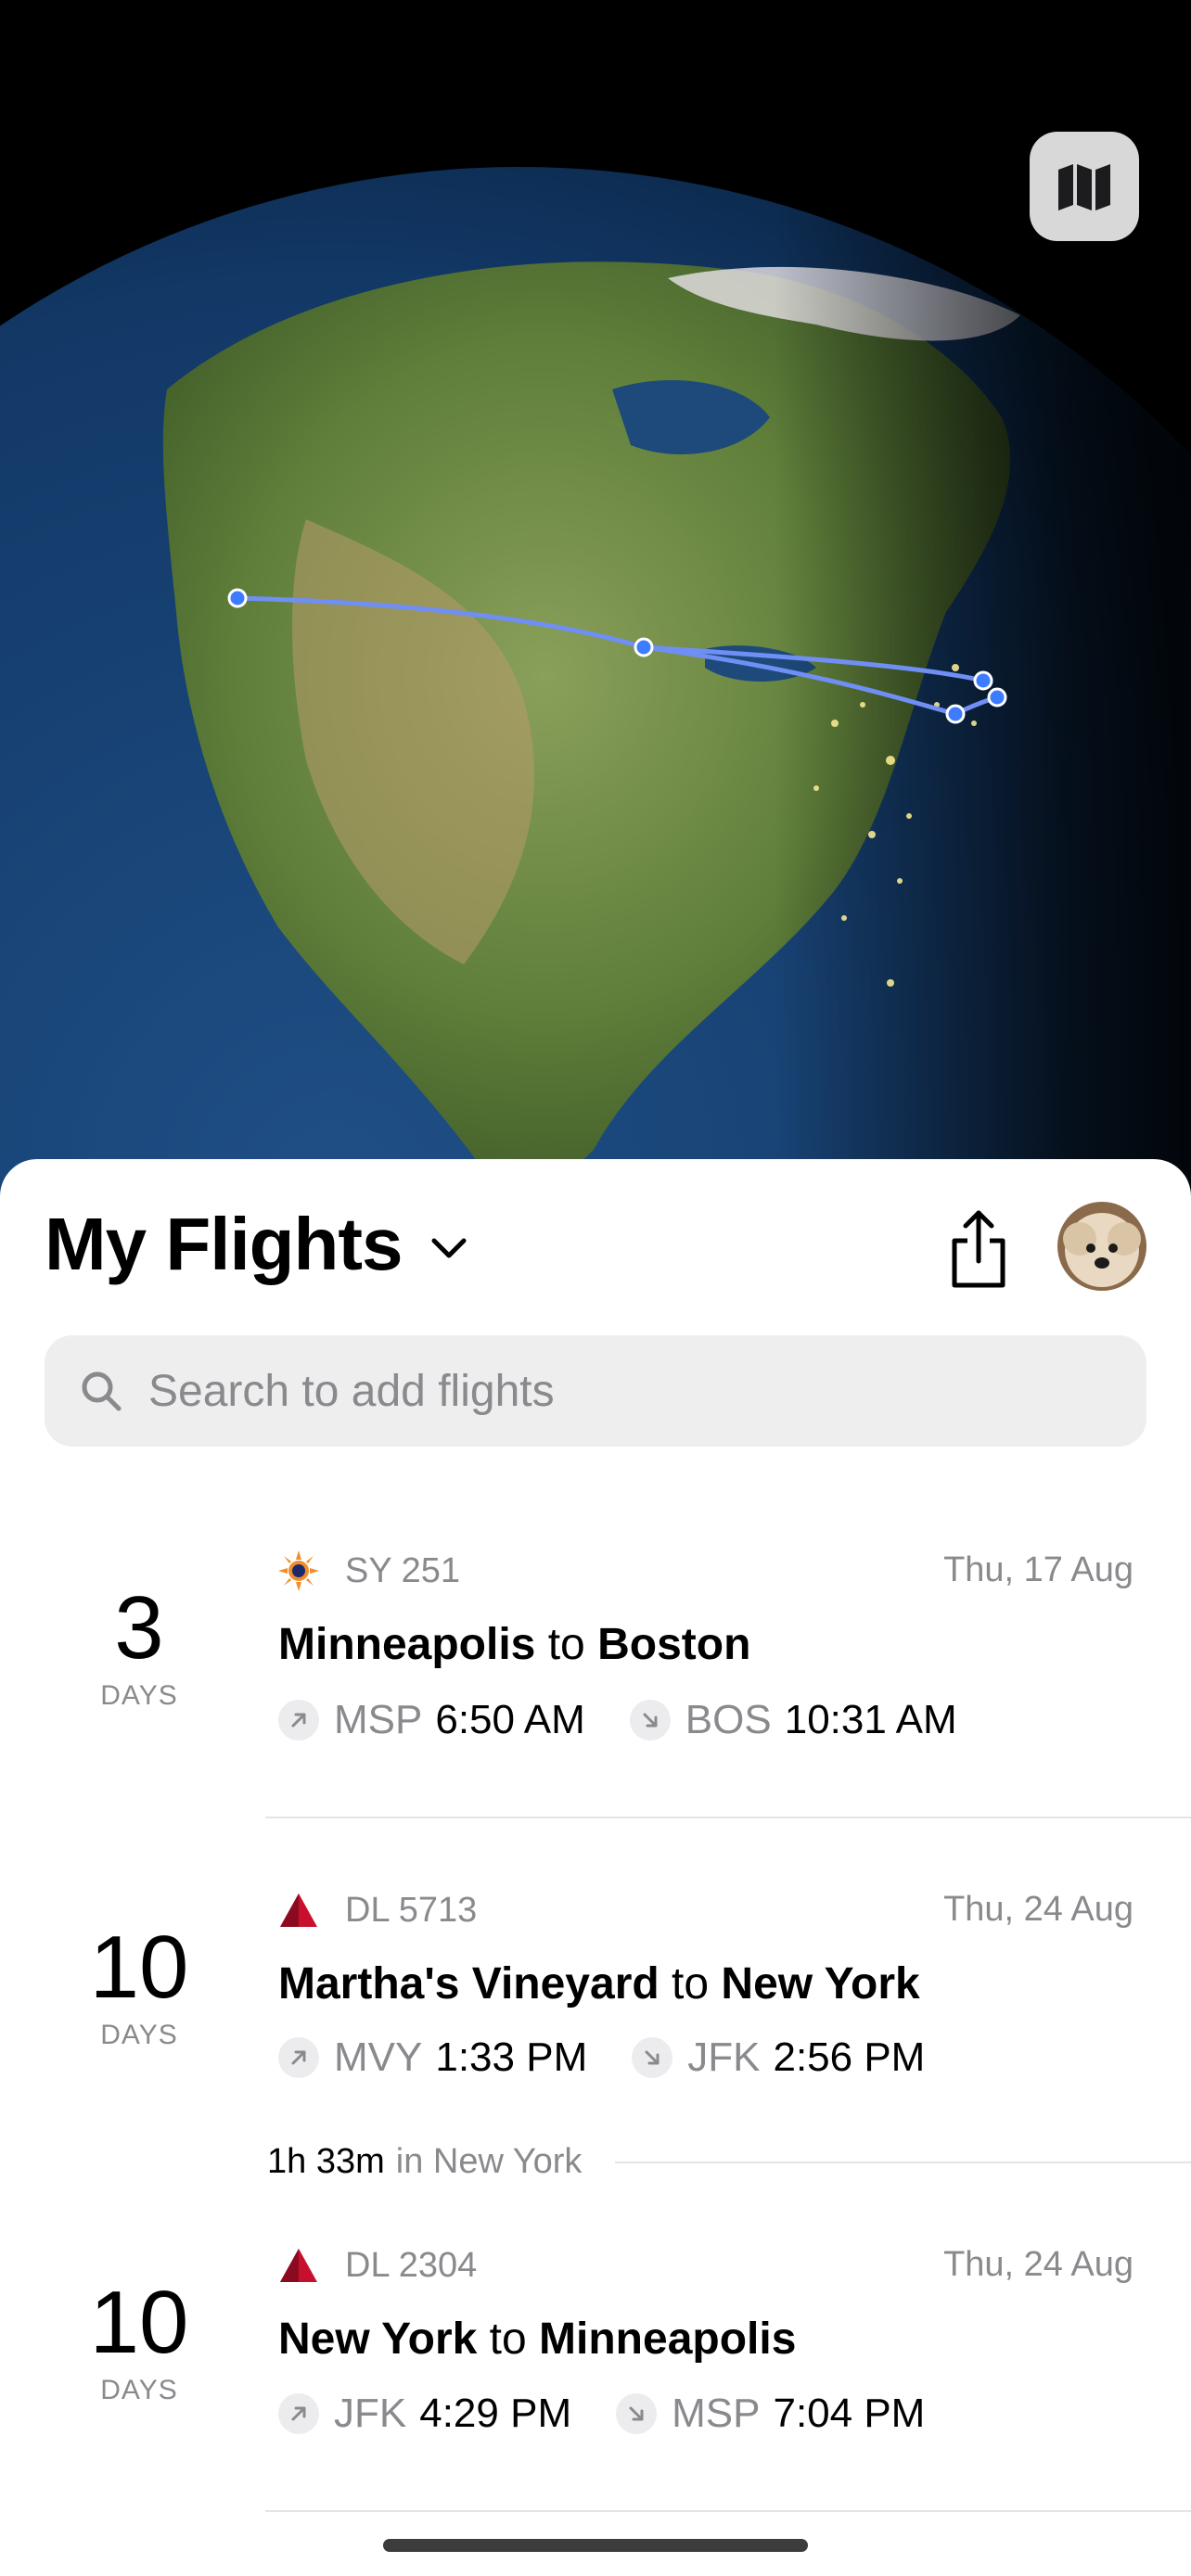 The height and width of the screenshot is (2576, 1191). I want to click on layover-info: 1h 33m in New York, so click(729, 2162).